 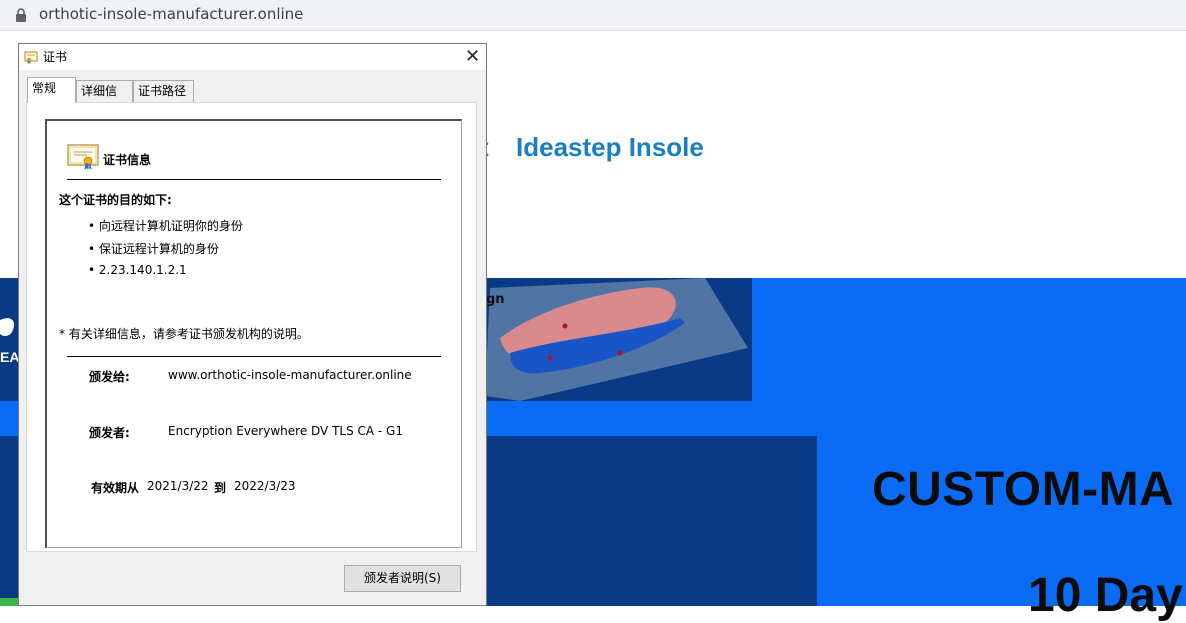 What do you see at coordinates (109, 377) in the screenshot?
I see `issued-to-label: 颁发给:` at bounding box center [109, 377].